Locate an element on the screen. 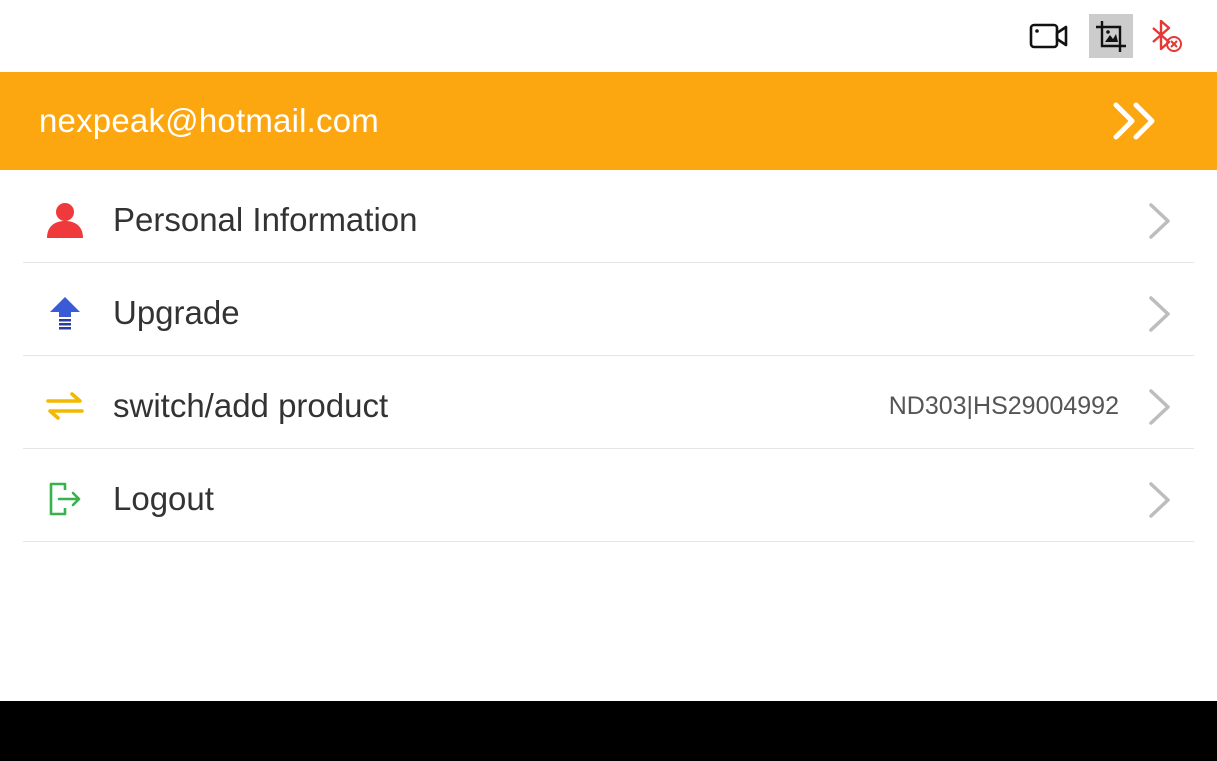 Image resolution: width=1217 pixels, height=761 pixels. menu-item-label: Logout is located at coordinates (163, 498).